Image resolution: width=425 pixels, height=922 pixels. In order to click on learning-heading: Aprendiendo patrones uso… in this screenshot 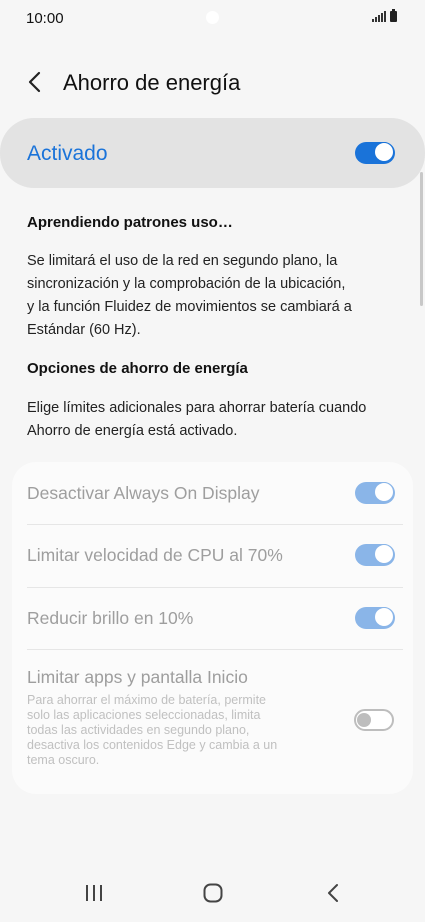, I will do `click(130, 222)`.